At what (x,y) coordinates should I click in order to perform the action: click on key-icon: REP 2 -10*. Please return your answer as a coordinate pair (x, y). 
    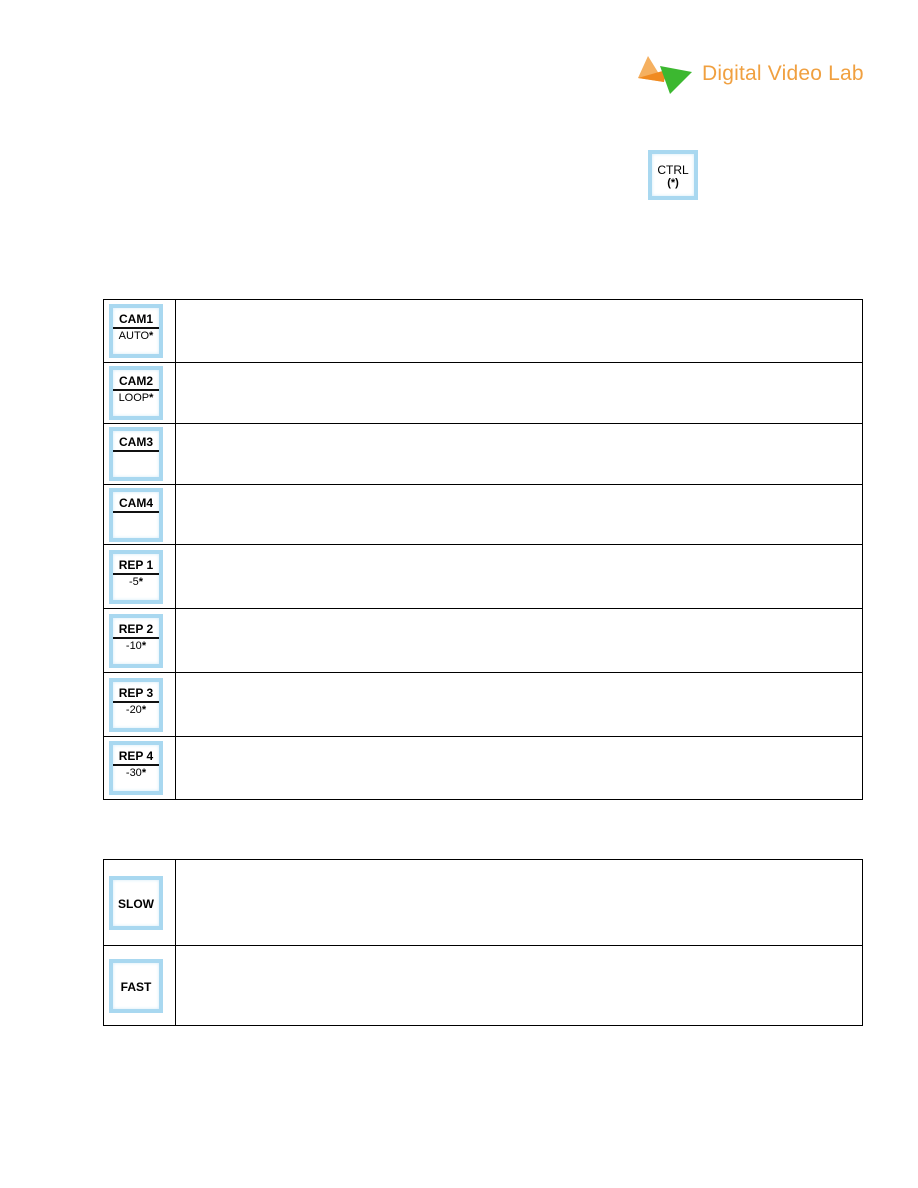
    Looking at the image, I should click on (136, 640).